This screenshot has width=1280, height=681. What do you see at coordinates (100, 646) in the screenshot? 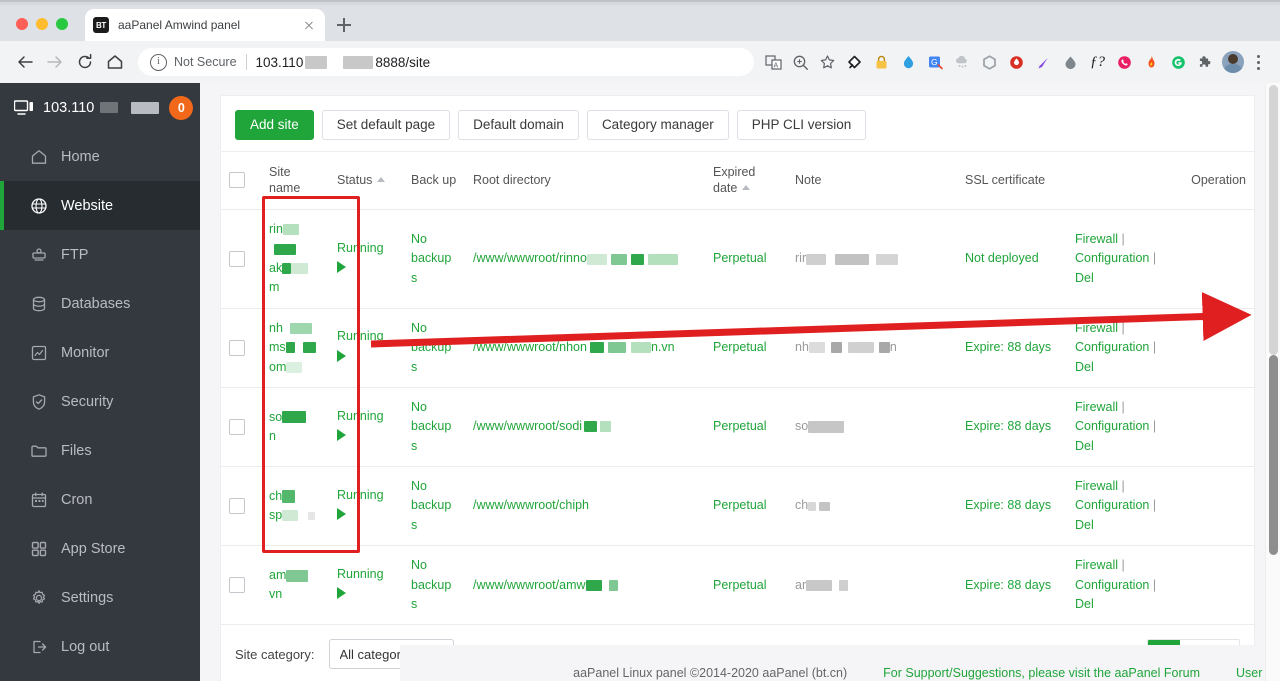
I see `sidebar-item-log-out: Log out` at bounding box center [100, 646].